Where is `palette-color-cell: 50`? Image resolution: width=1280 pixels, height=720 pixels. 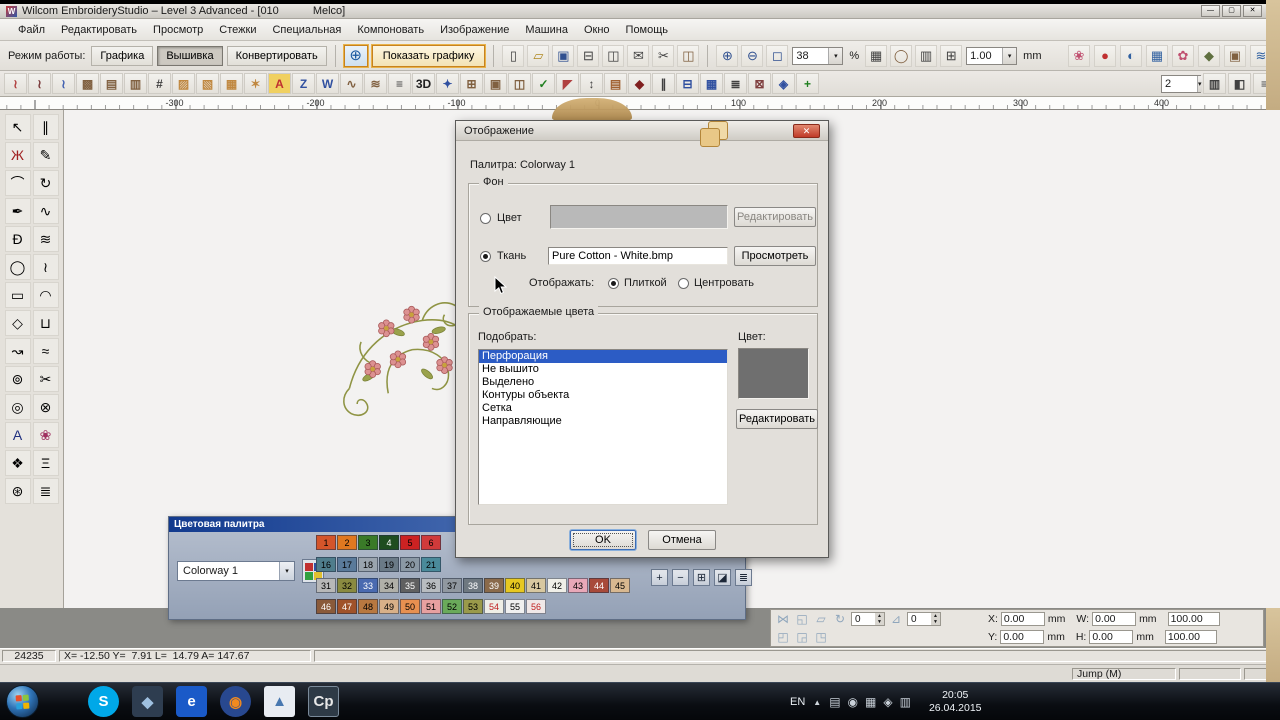 palette-color-cell: 50 is located at coordinates (410, 606).